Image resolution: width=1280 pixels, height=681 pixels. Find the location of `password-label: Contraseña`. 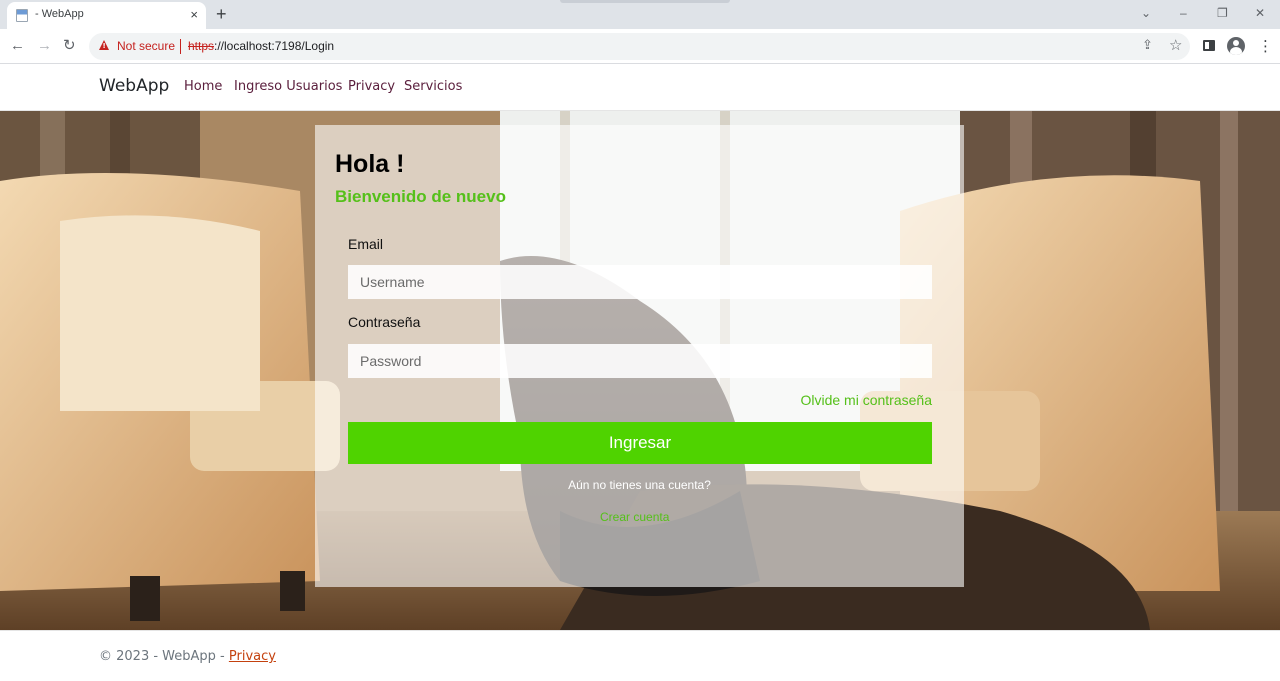

password-label: Contraseña is located at coordinates (384, 322).